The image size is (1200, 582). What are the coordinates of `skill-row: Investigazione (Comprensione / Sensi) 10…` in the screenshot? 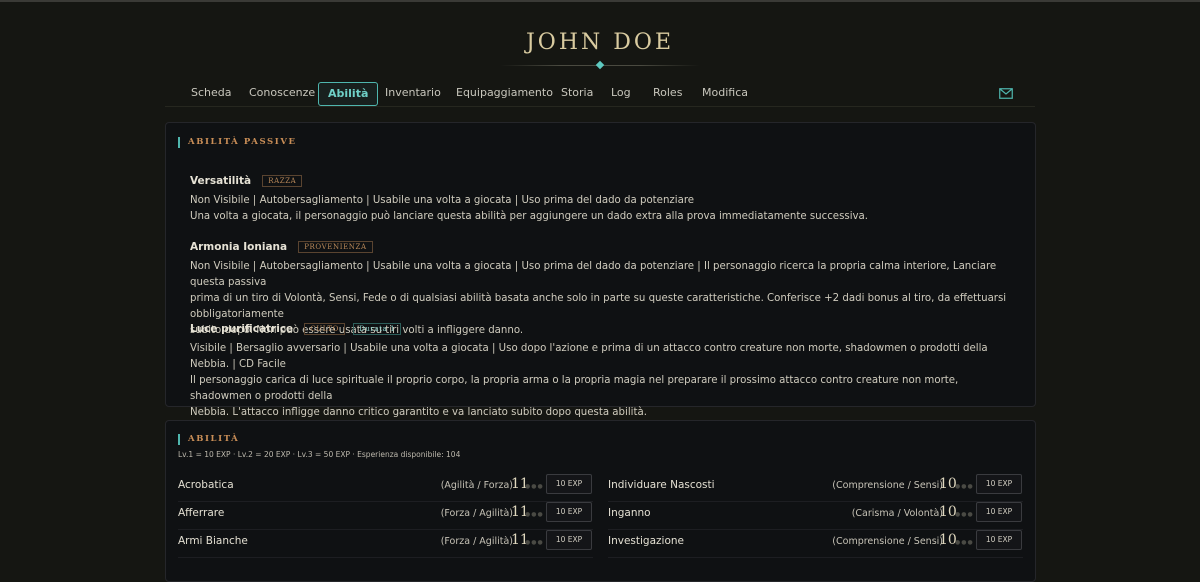 It's located at (815, 543).